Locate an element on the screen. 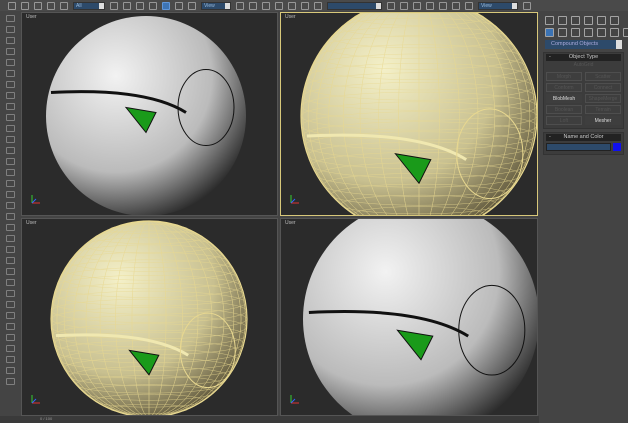 This screenshot has height=423, width=628. geometry-icon is located at coordinates (549, 32).